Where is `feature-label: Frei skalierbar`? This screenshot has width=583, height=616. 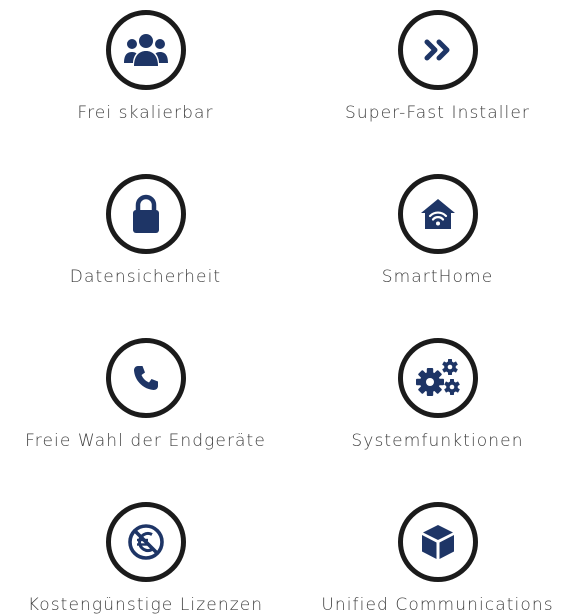 feature-label: Frei skalierbar is located at coordinates (145, 113).